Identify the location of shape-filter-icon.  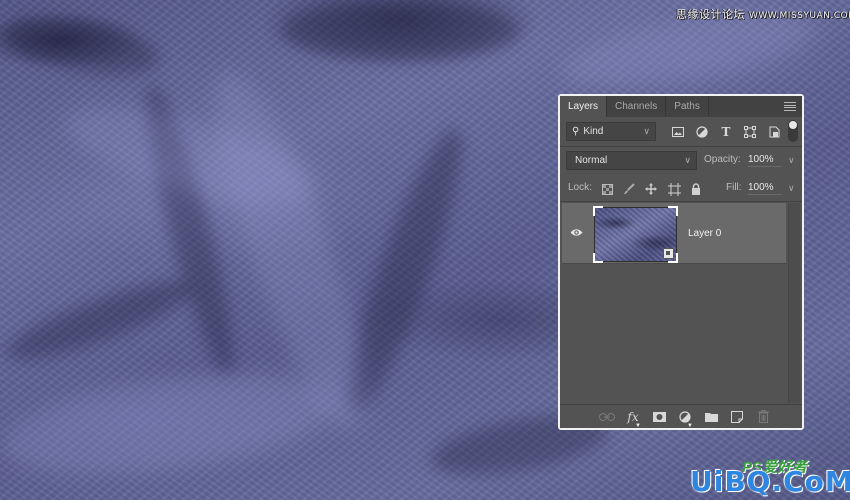
(750, 132).